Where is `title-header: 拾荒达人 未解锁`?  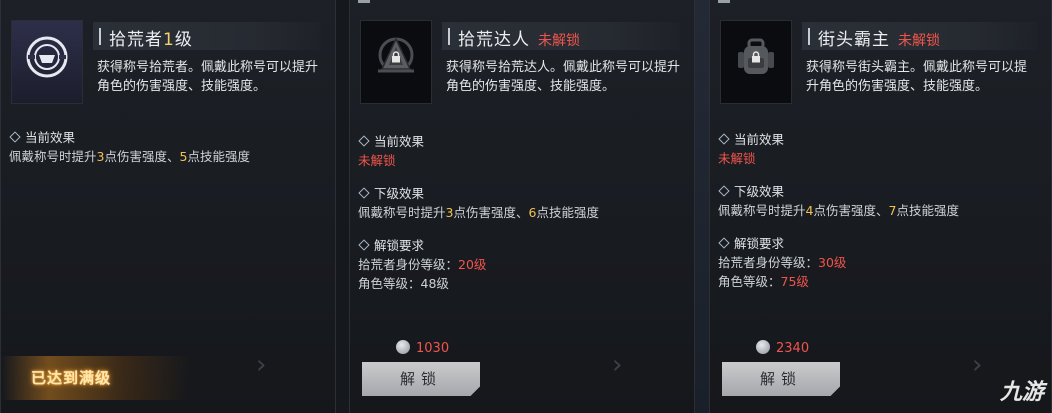 title-header: 拾荒达人 未解锁 is located at coordinates (561, 36).